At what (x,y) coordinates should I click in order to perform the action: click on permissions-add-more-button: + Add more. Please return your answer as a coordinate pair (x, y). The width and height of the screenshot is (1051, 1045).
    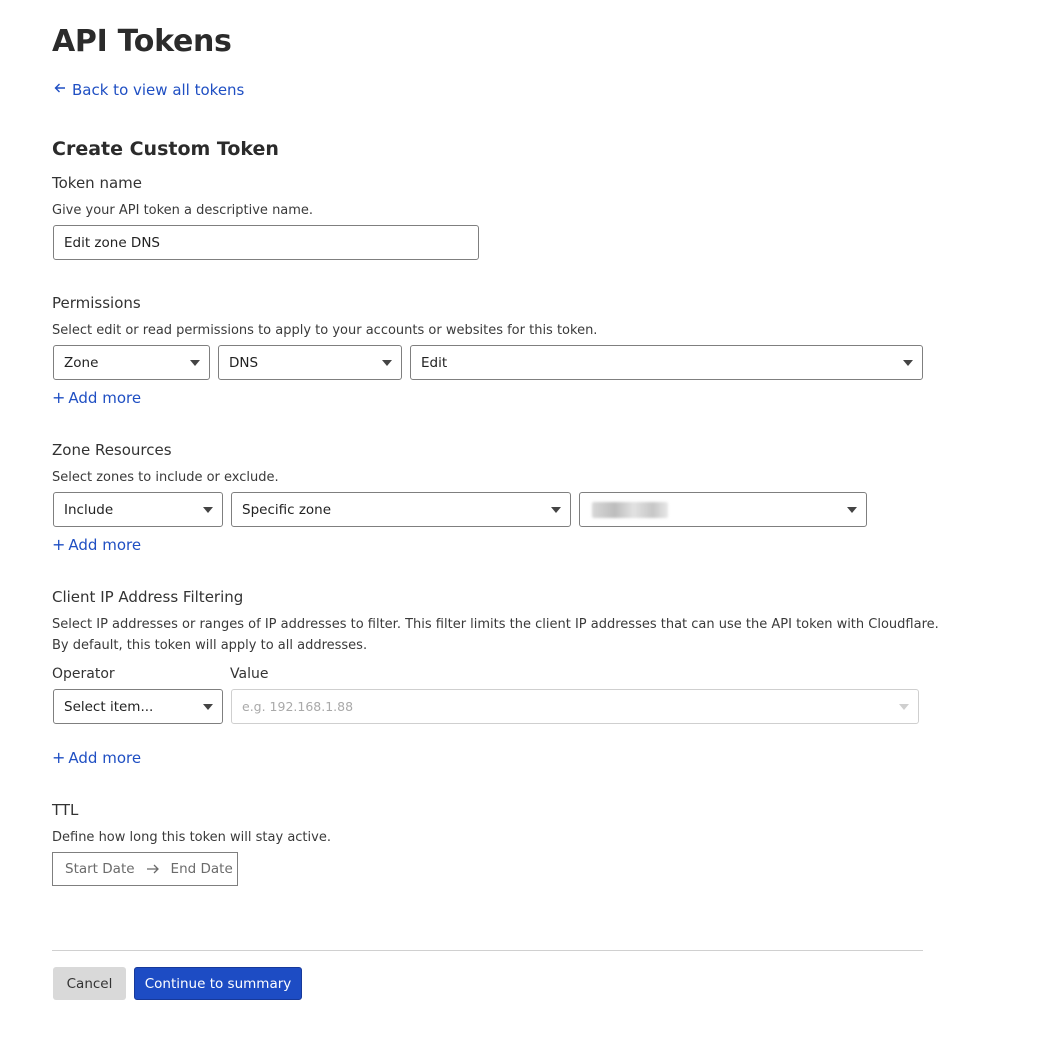
    Looking at the image, I should click on (96, 397).